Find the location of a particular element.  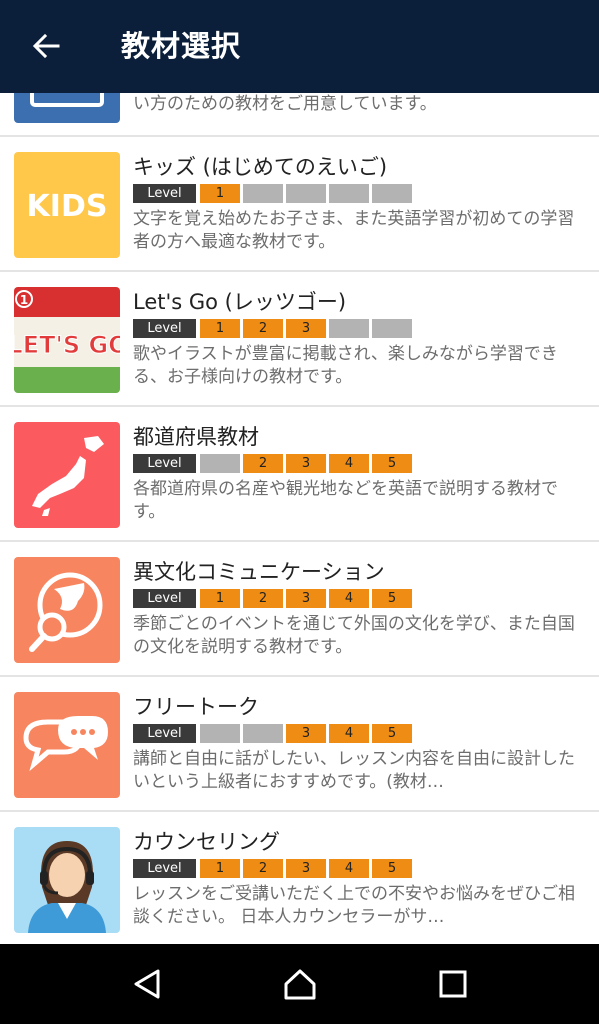

lets-go-book-icon: 1 LET'S GO is located at coordinates (67, 340).